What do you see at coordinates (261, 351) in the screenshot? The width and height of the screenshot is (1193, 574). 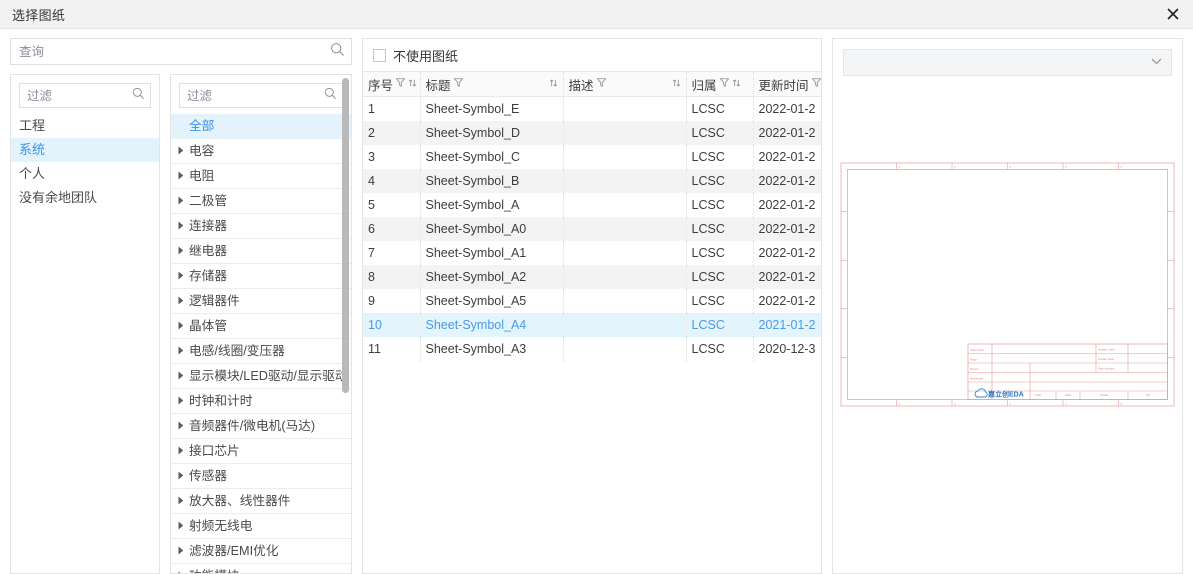 I see `category-item: 电感/线圈/变压器` at bounding box center [261, 351].